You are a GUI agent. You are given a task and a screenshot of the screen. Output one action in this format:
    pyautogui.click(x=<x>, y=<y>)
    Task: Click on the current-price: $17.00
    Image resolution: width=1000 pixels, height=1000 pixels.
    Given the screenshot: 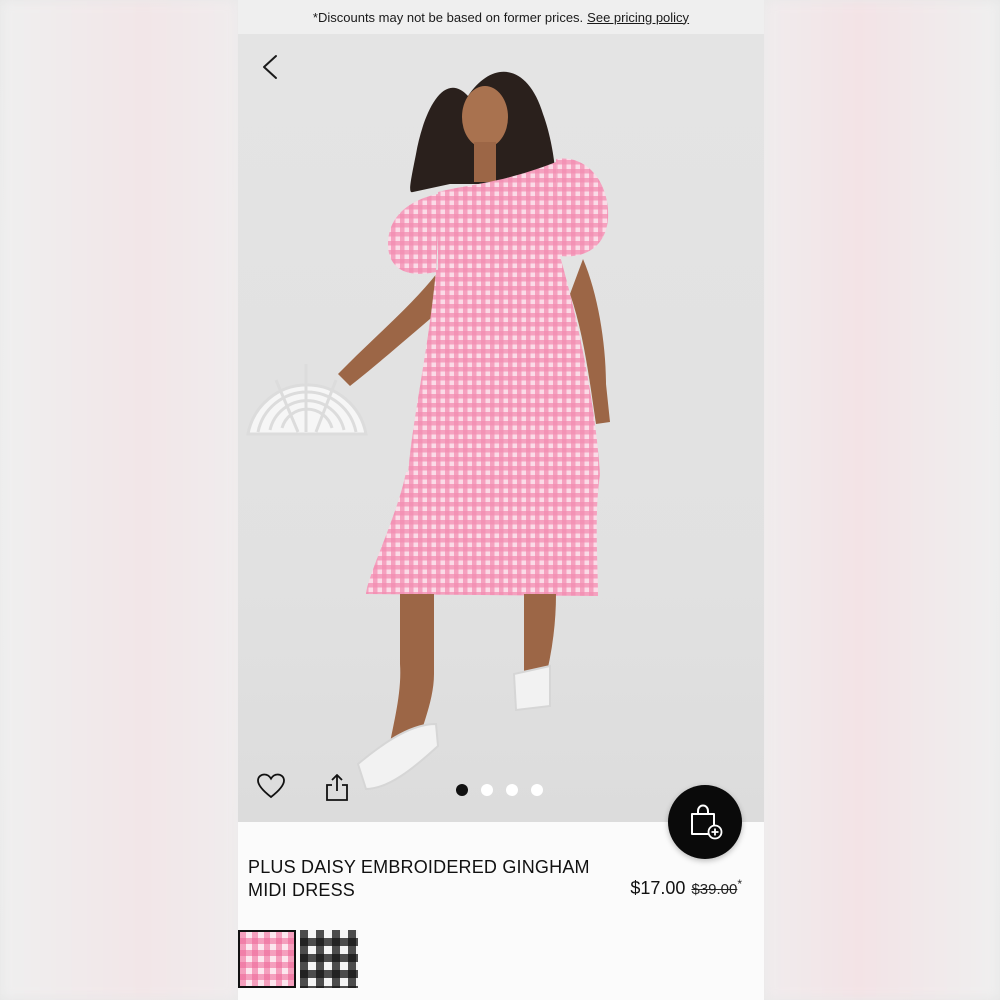 What is the action you would take?
    pyautogui.click(x=658, y=888)
    